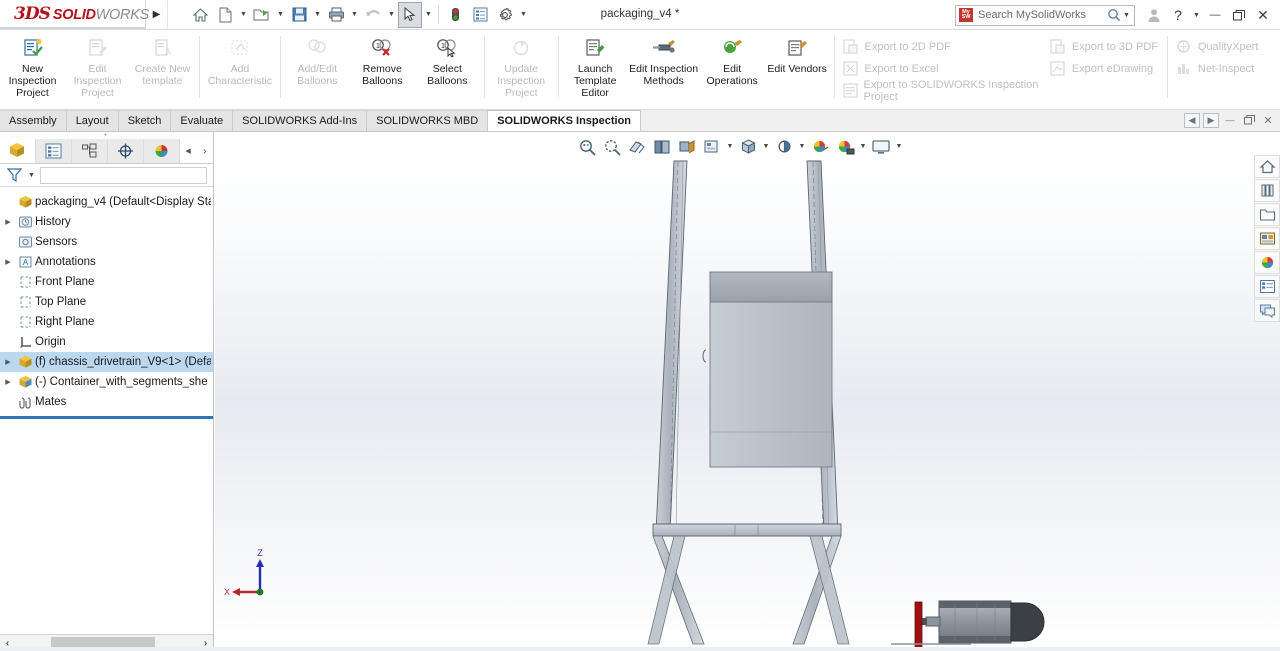 This screenshot has width=1280, height=651. I want to click on tree-node-origin: Origin, so click(106, 342).